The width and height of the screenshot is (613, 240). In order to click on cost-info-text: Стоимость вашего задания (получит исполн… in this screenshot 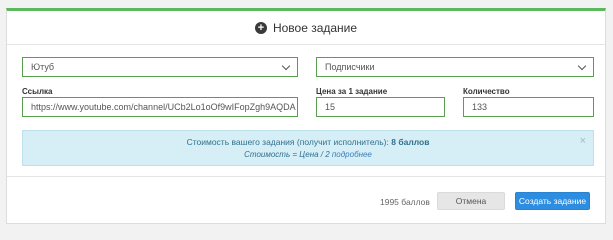, I will do `click(289, 142)`.